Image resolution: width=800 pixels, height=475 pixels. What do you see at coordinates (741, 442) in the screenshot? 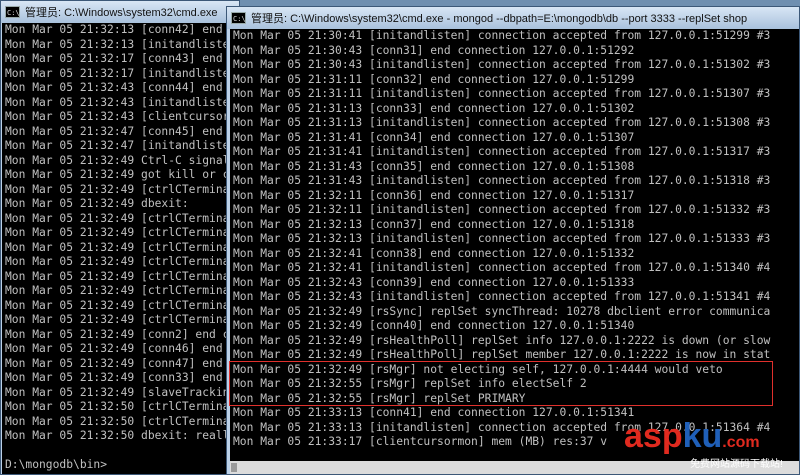
I see `watermark-brand-c: .com` at bounding box center [741, 442].